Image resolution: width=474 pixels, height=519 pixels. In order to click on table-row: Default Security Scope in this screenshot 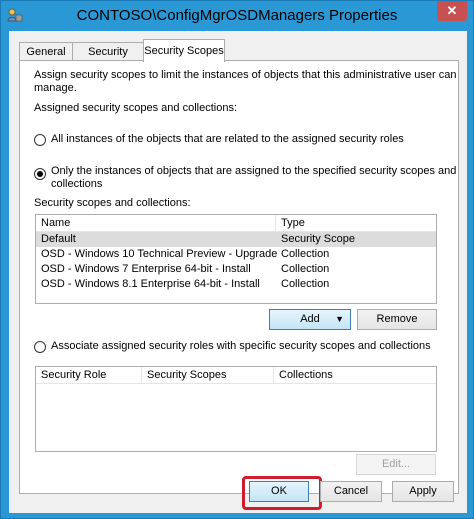, I will do `click(236, 239)`.